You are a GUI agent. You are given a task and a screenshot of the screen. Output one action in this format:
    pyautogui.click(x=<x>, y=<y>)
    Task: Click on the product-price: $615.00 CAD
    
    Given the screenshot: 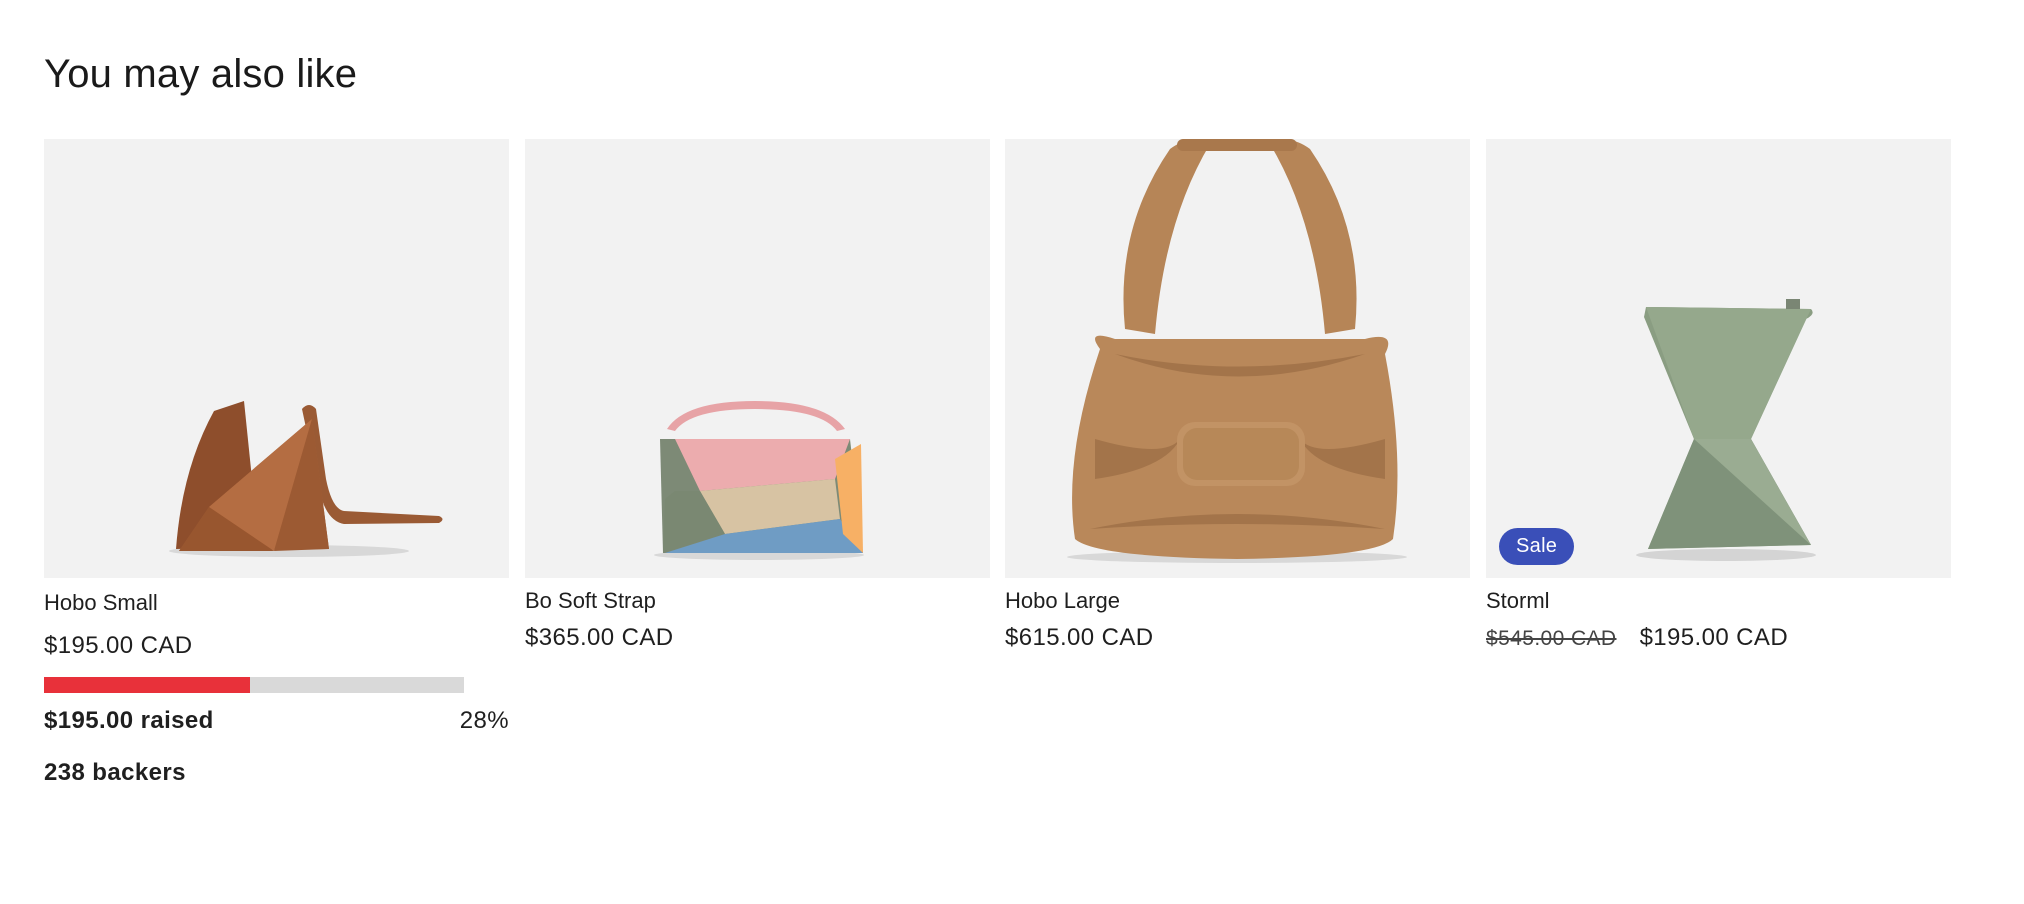 What is the action you would take?
    pyautogui.click(x=1079, y=637)
    